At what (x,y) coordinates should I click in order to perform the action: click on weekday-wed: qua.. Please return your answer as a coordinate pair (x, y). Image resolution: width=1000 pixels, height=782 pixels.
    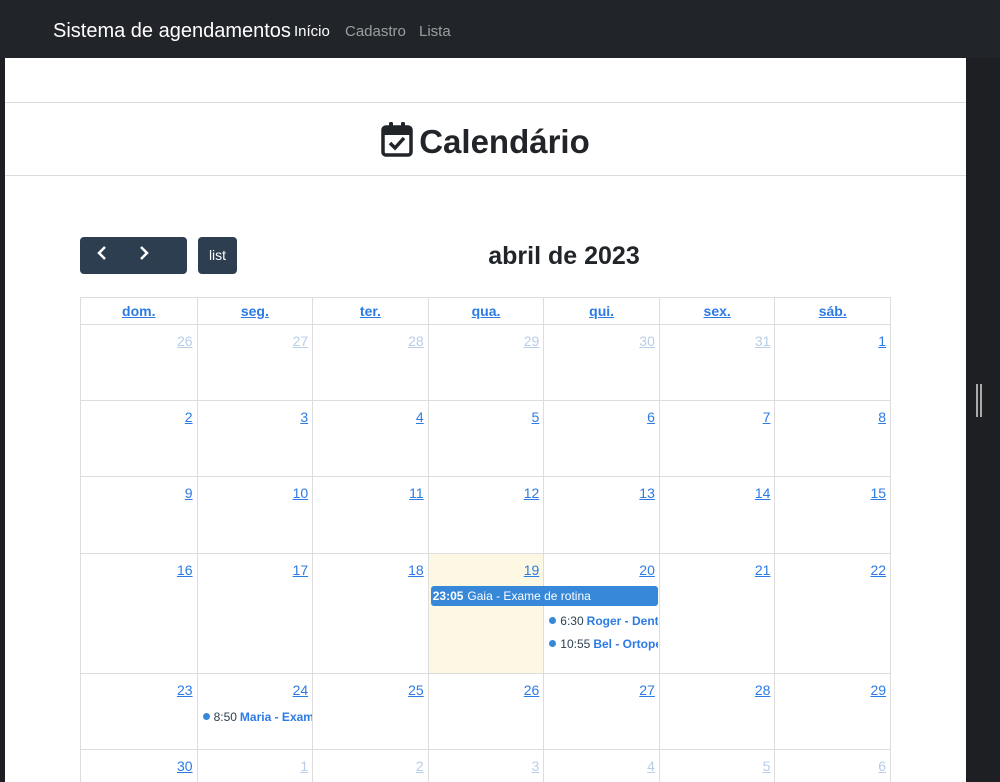
    Looking at the image, I should click on (485, 311).